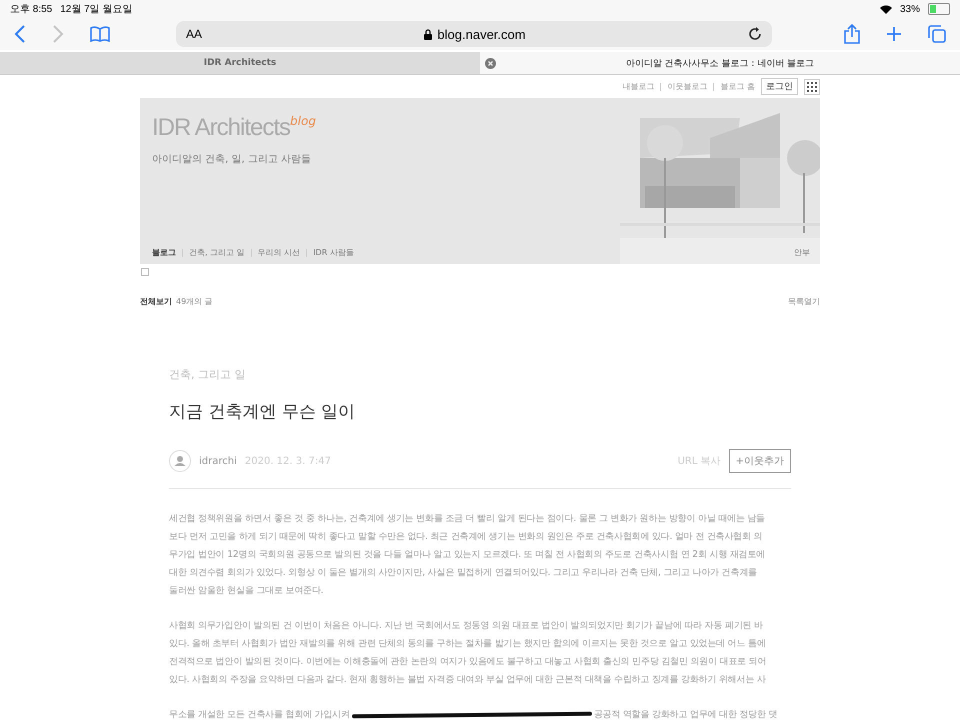 The width and height of the screenshot is (960, 720). What do you see at coordinates (31, 9) in the screenshot?
I see `status-time: 오후 8:55` at bounding box center [31, 9].